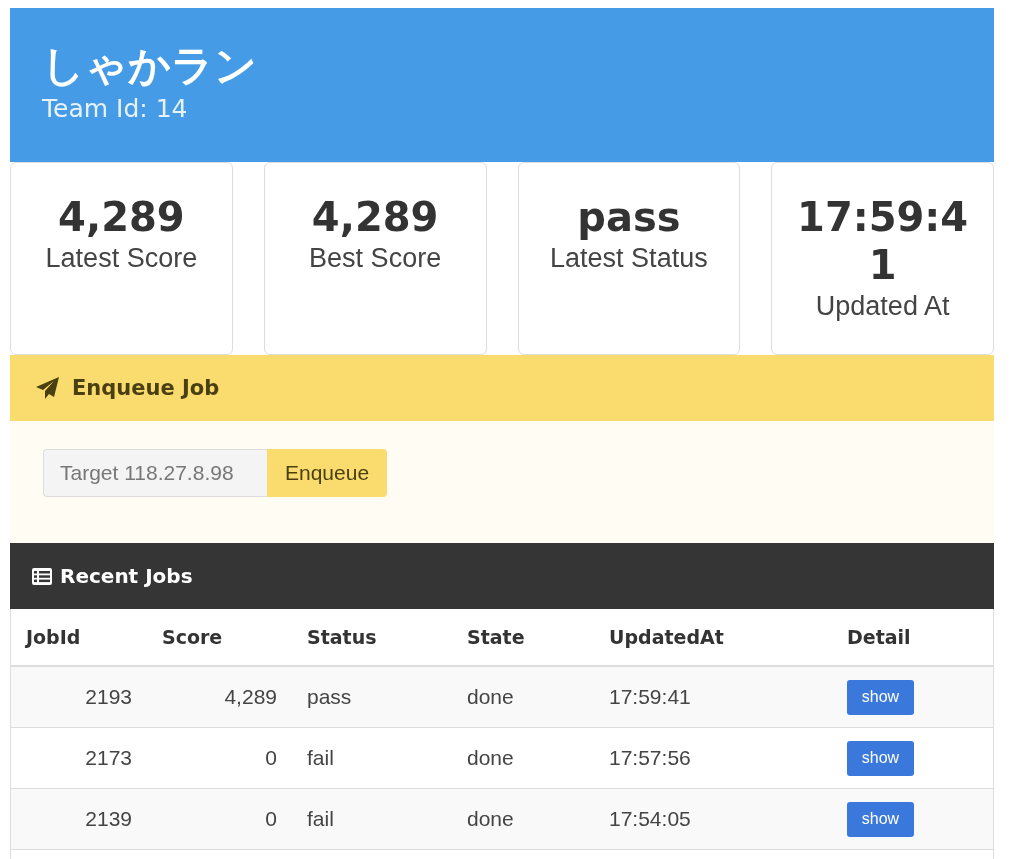  I want to click on stat-label: Updated At, so click(882, 306).